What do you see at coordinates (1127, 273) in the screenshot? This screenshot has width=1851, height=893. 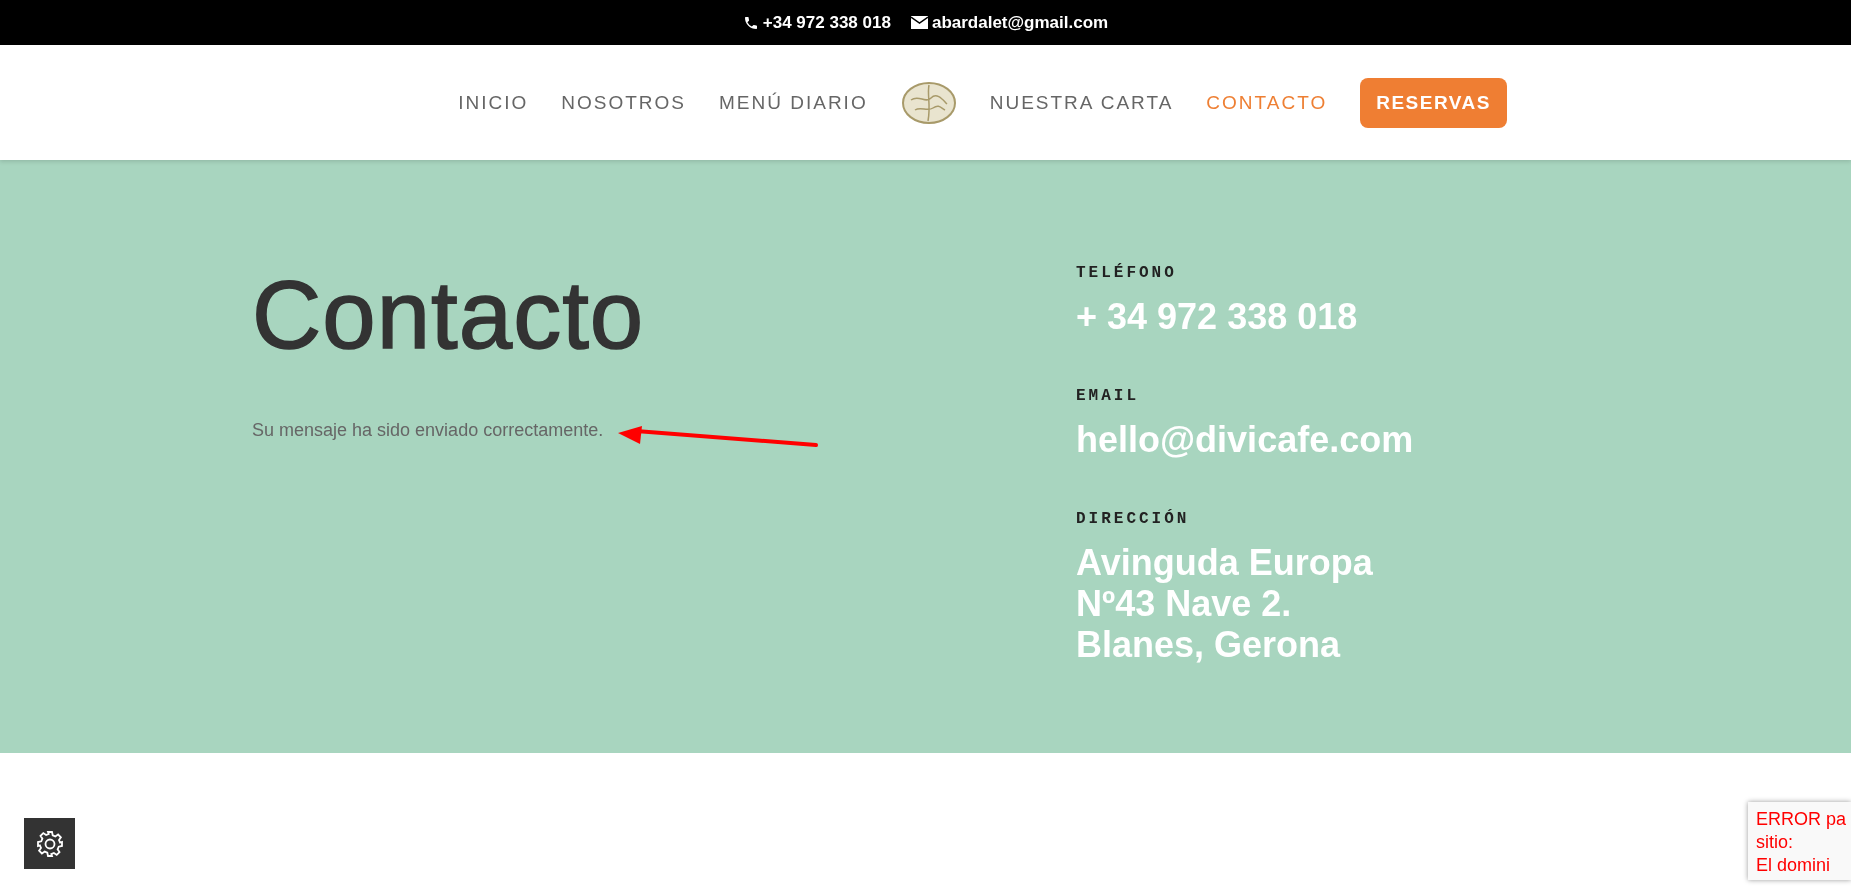 I see `contact-label: TELÉFONO` at bounding box center [1127, 273].